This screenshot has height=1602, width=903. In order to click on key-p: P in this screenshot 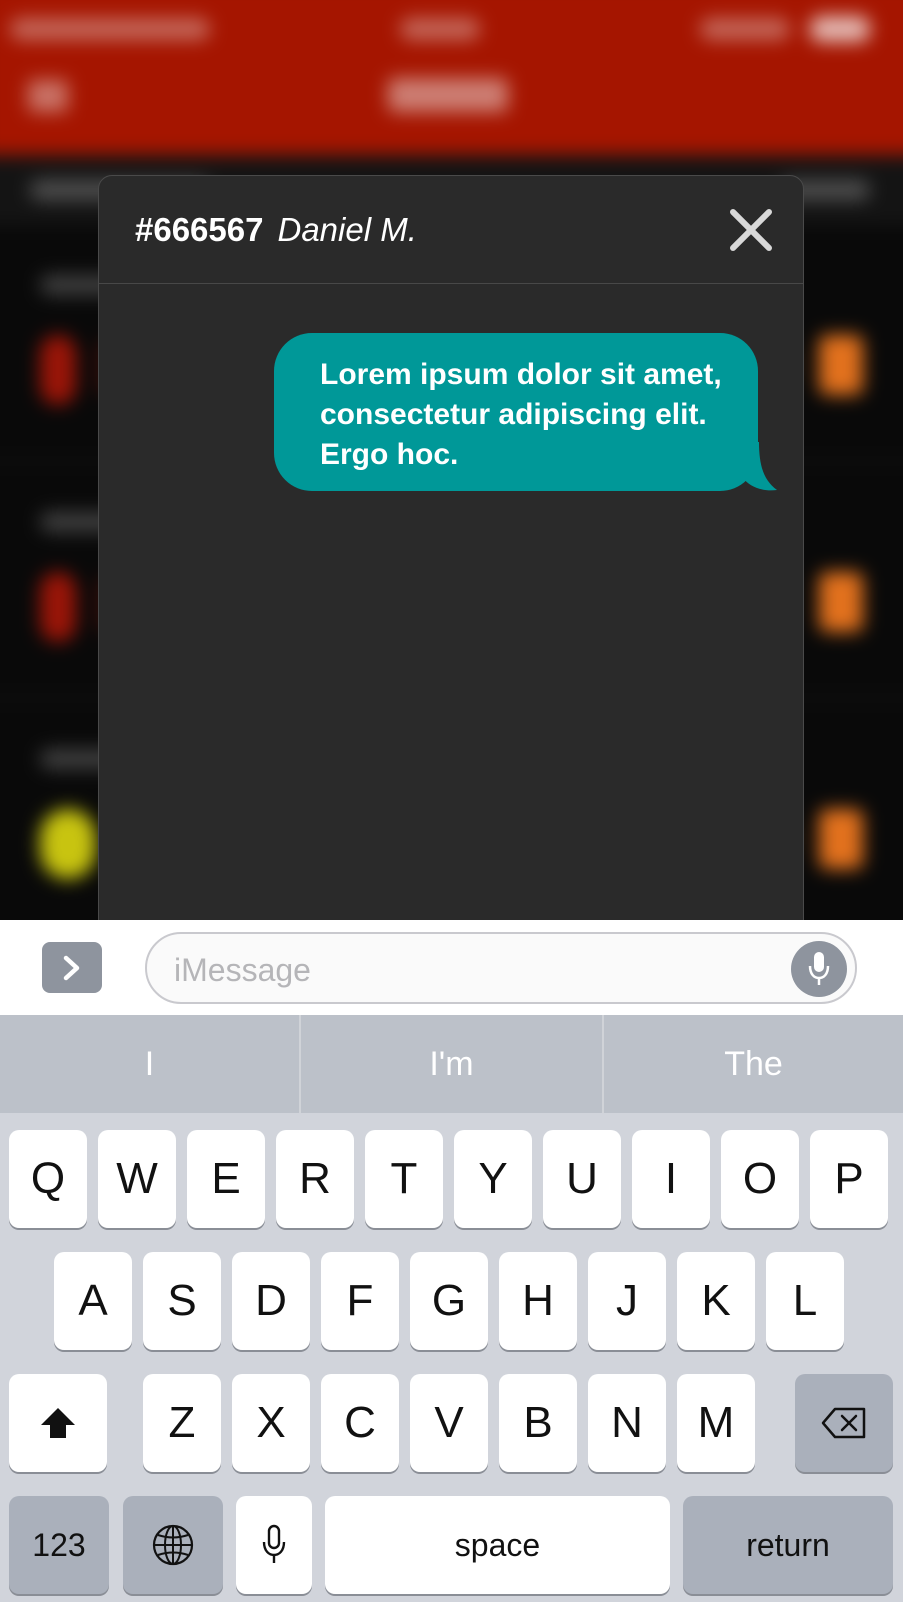, I will do `click(849, 1179)`.